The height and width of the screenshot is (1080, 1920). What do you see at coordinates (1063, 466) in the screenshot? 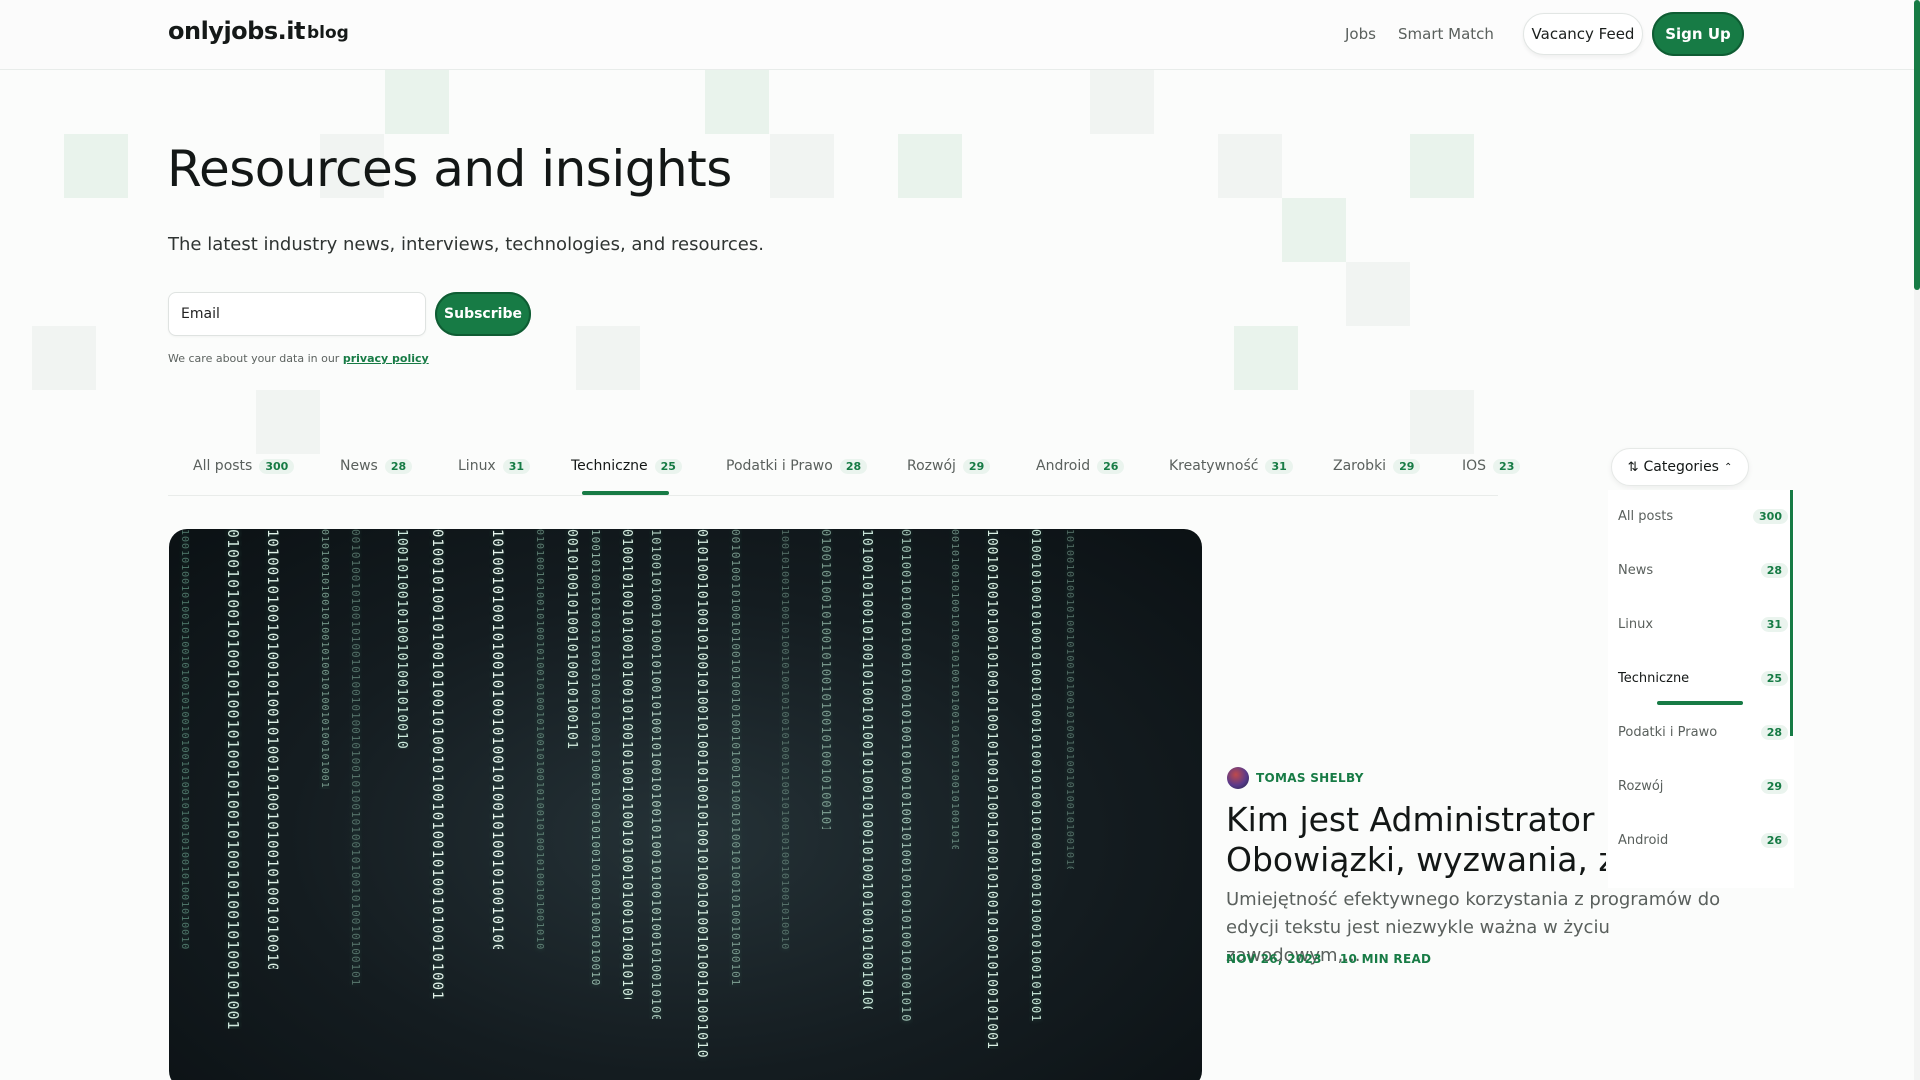
I see `tab-label: Android` at bounding box center [1063, 466].